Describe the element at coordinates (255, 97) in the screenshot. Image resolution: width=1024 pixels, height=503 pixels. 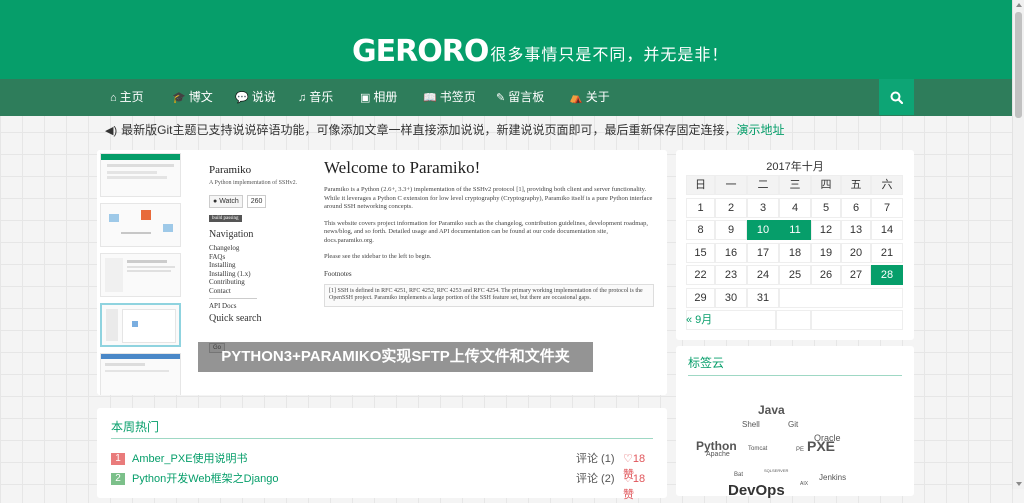
I see `nav-item-talk: 💬 说说` at that location.